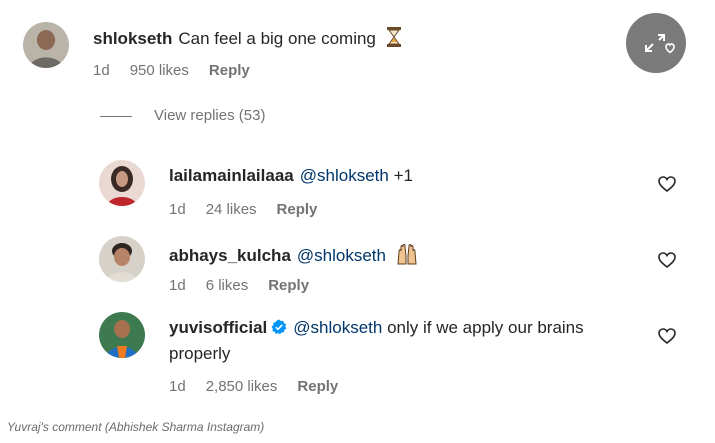 The width and height of the screenshot is (715, 443). I want to click on view-replies-label: View replies (53), so click(210, 115).